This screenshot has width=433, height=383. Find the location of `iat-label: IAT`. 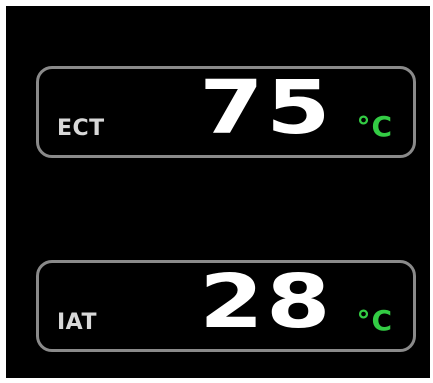

iat-label: IAT is located at coordinates (77, 322).